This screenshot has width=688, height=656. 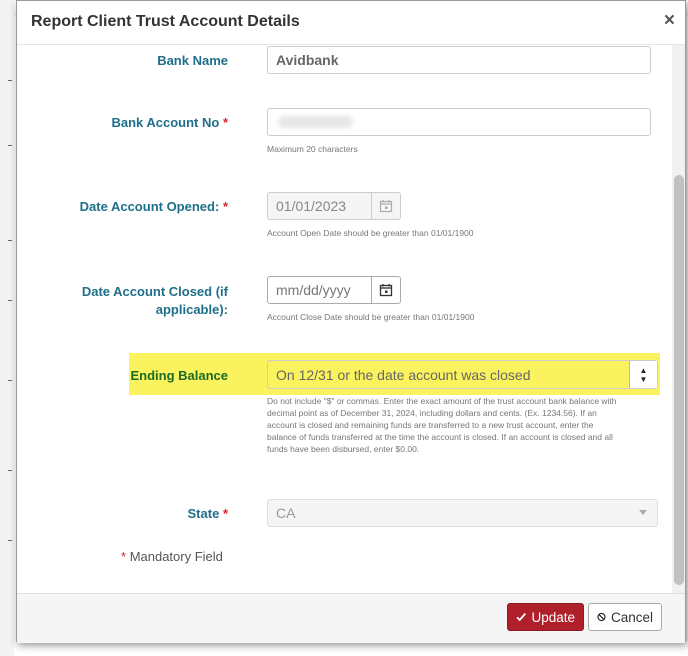 What do you see at coordinates (459, 60) in the screenshot?
I see `bank-name-input: Avidbank` at bounding box center [459, 60].